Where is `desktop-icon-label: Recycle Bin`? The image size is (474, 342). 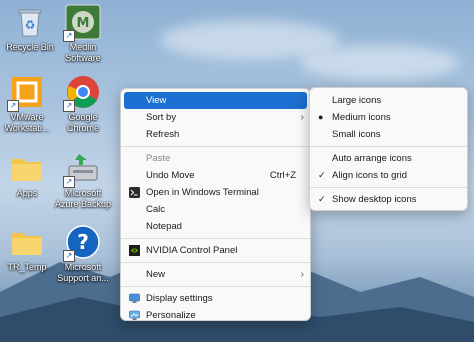 desktop-icon-label: Recycle Bin is located at coordinates (30, 47).